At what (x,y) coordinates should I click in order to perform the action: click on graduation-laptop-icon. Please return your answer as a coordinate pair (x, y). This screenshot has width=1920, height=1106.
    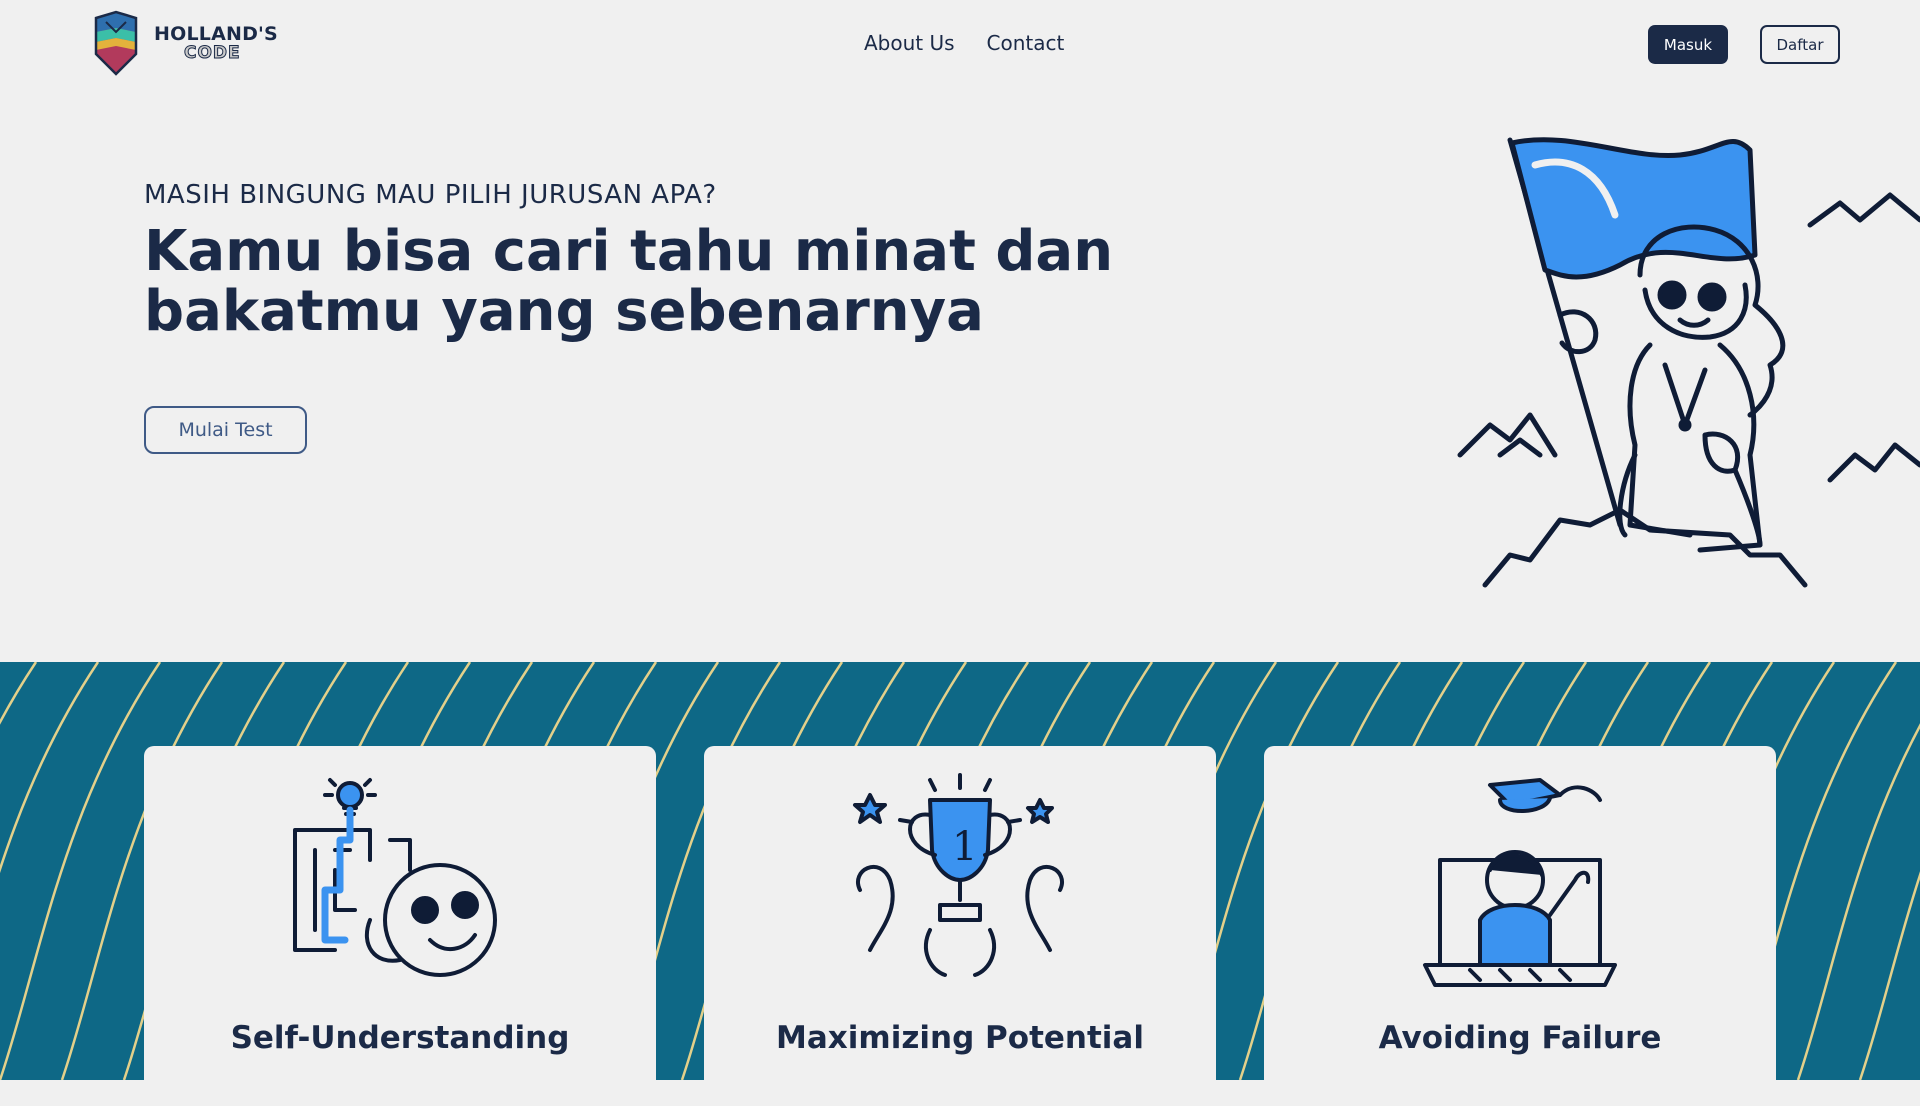
    Looking at the image, I should click on (1520, 882).